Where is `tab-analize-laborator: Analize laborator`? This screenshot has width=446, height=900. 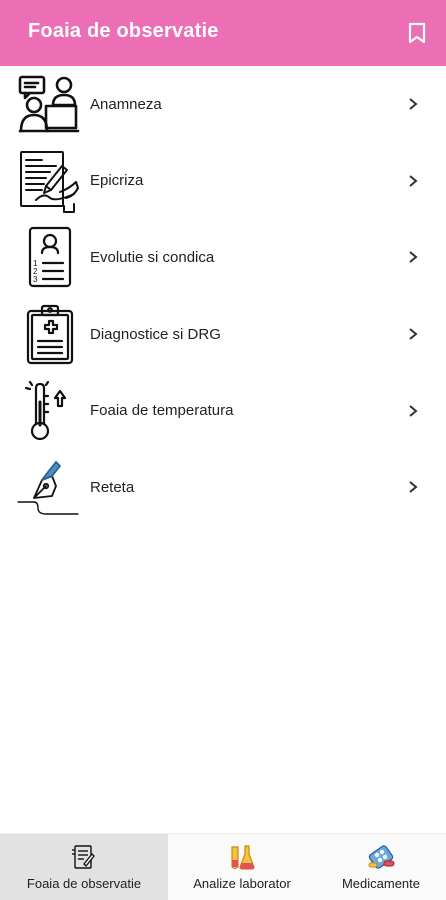 tab-analize-laborator: Analize laborator is located at coordinates (242, 867).